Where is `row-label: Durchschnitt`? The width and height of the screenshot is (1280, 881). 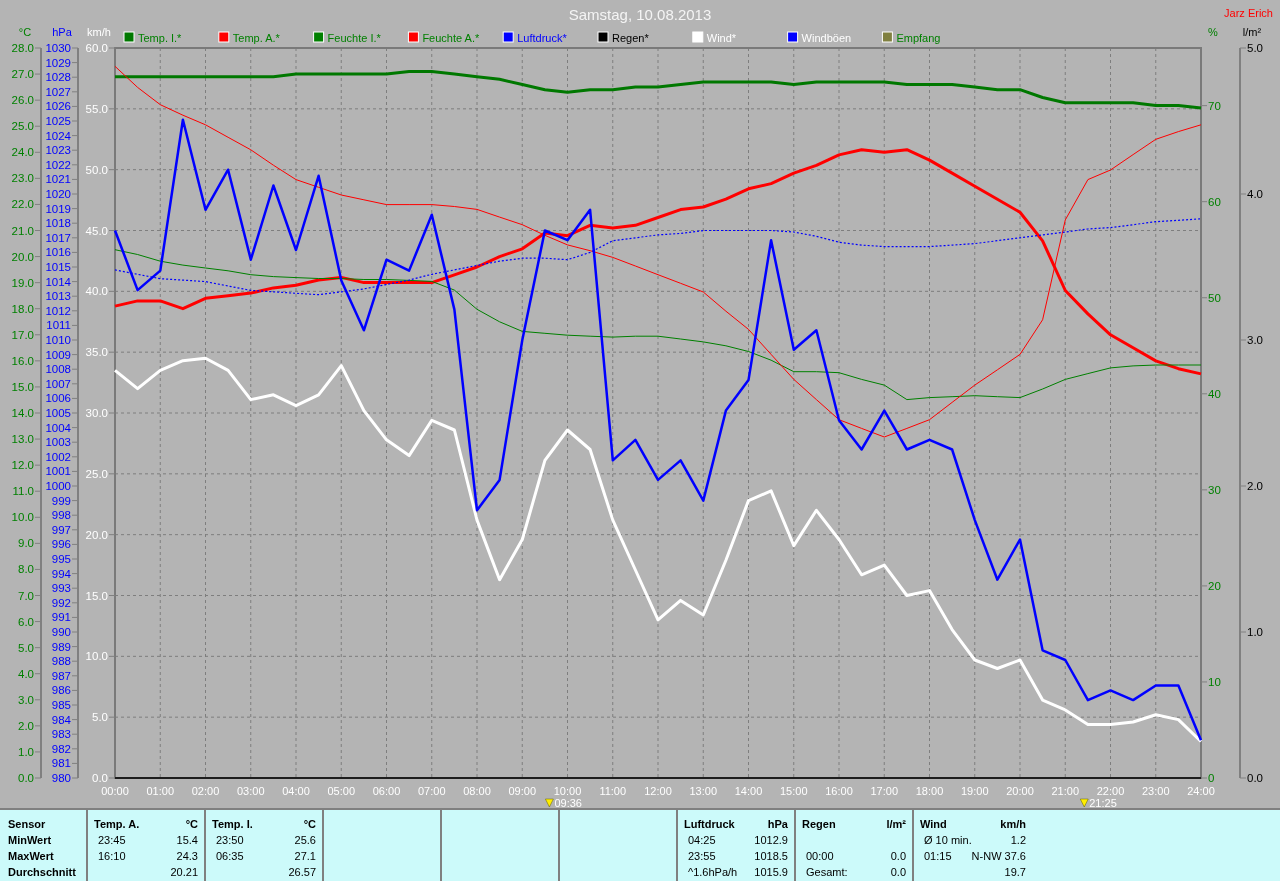 row-label: Durchschnitt is located at coordinates (42, 872).